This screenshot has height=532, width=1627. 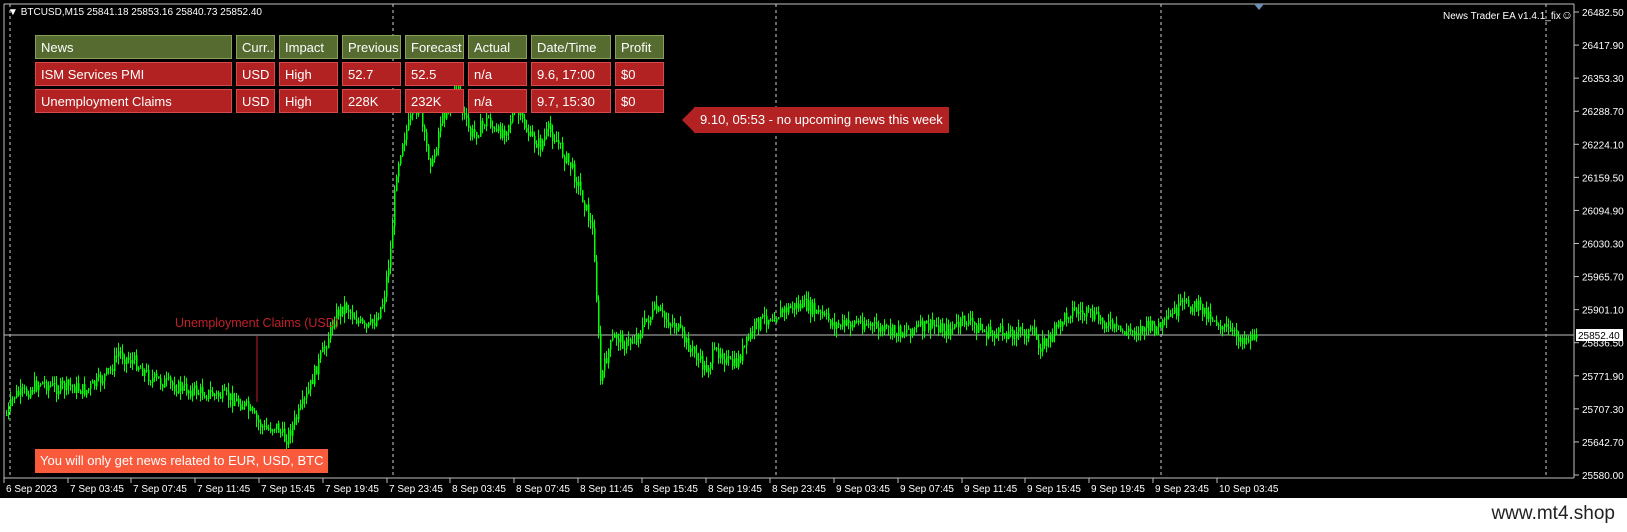 What do you see at coordinates (1603, 410) in the screenshot?
I see `price-label: 25707.30` at bounding box center [1603, 410].